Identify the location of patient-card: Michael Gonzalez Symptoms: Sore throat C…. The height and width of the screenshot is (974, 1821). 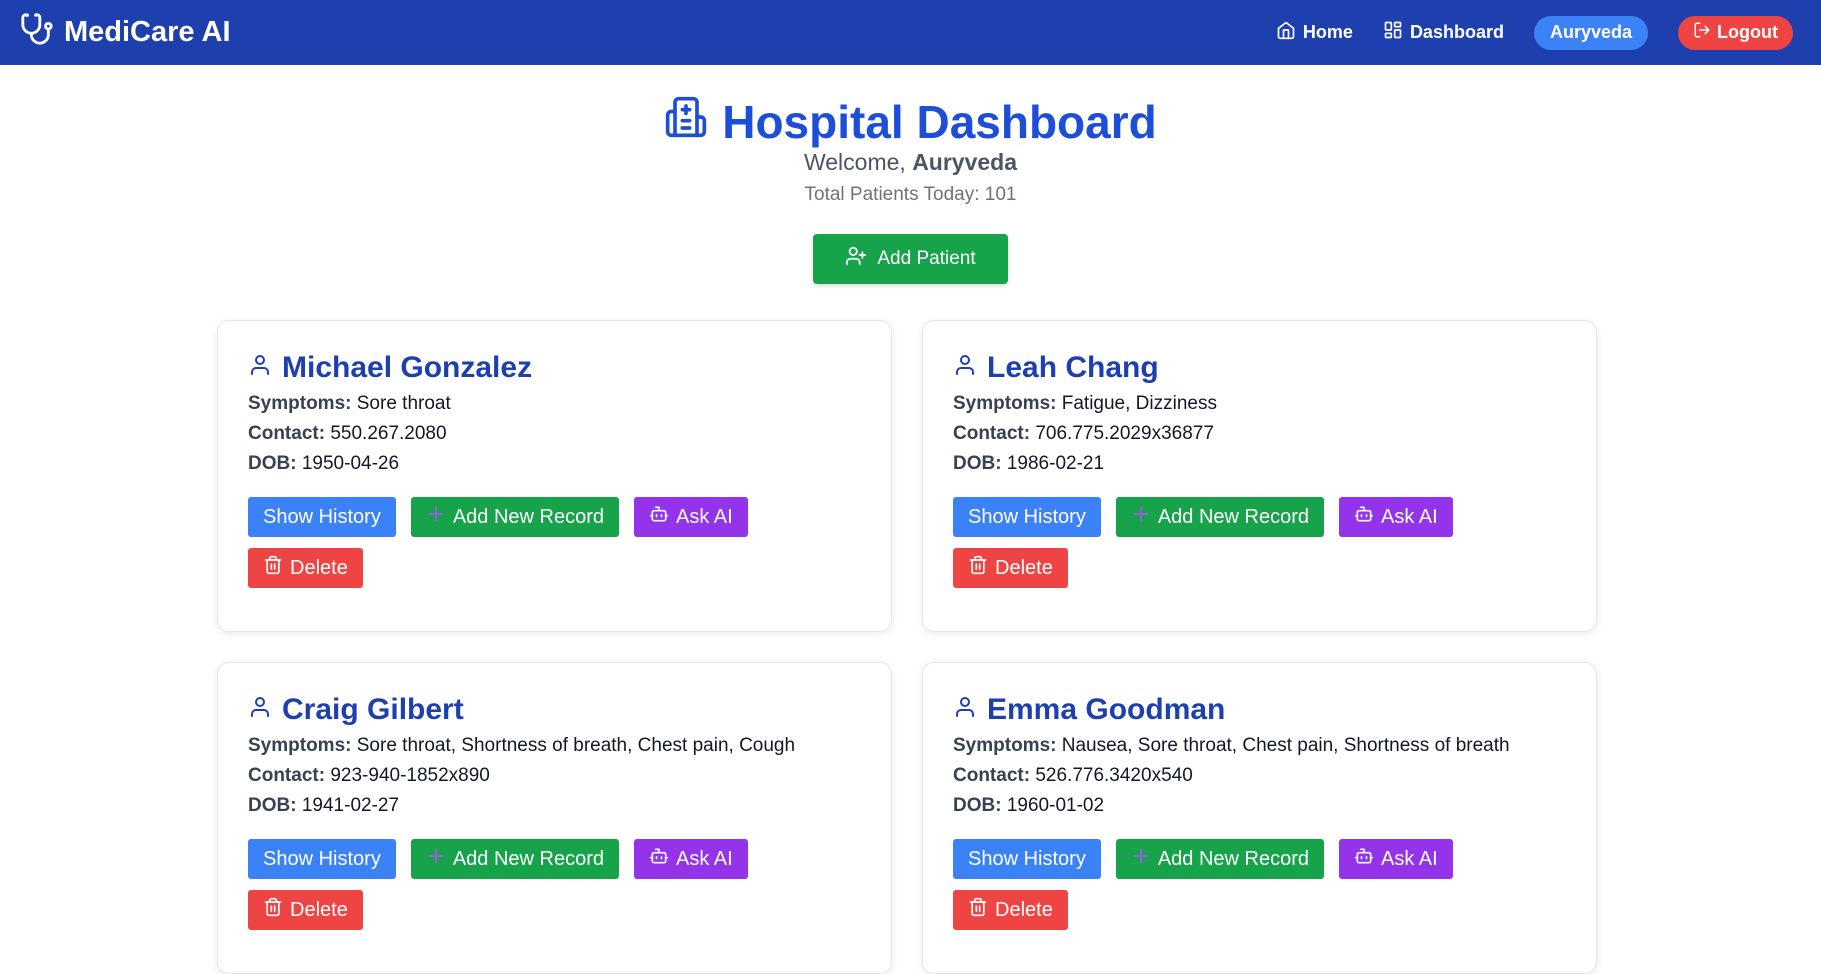
(554, 476).